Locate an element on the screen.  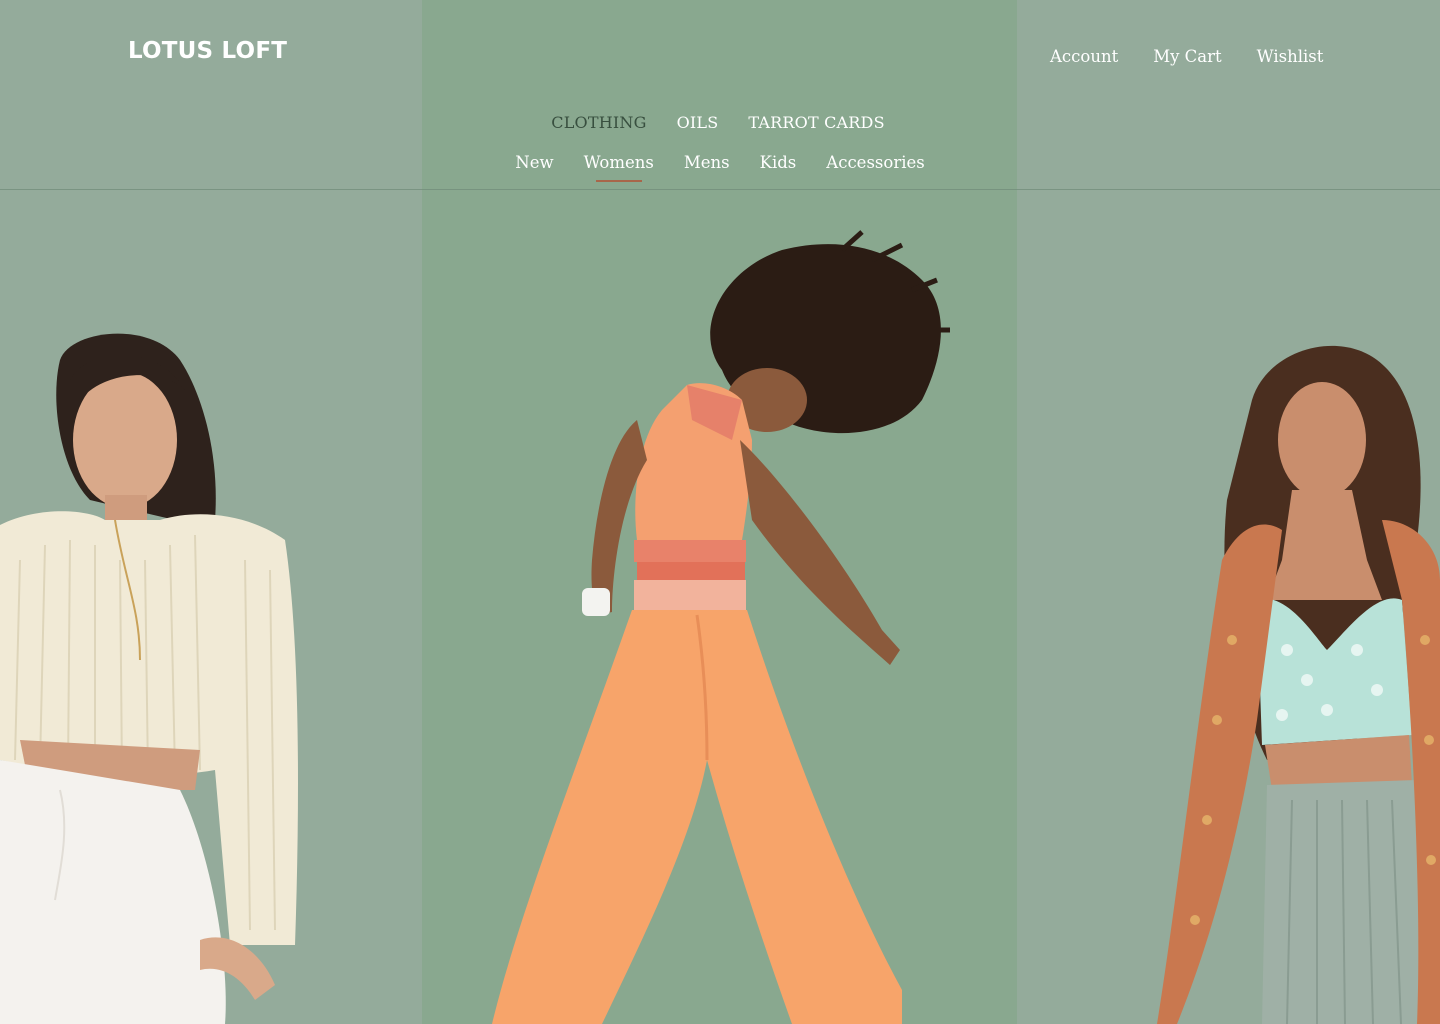
category-clothing: CLOTHING is located at coordinates (598, 122).